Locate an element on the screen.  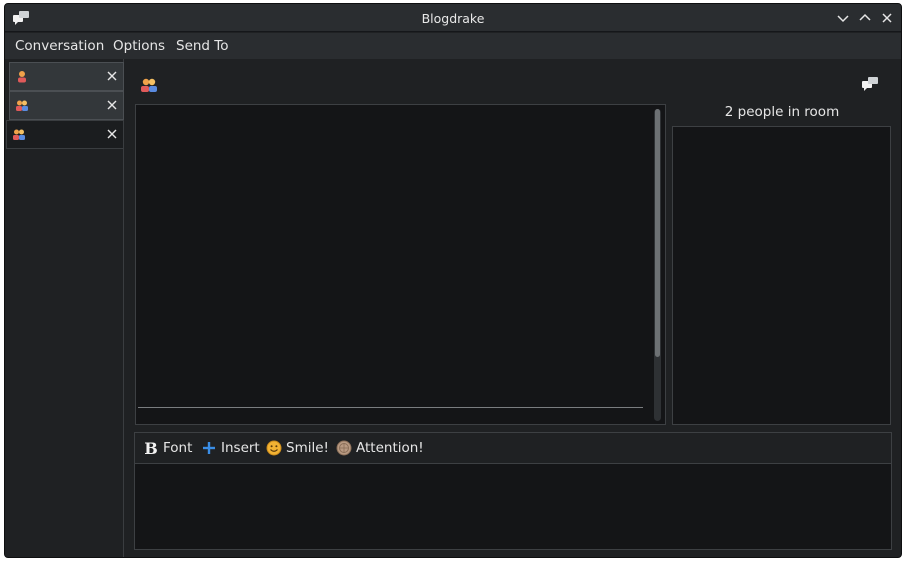
format-toolbar: B Font Insert Smile! Attention! is located at coordinates (513, 448).